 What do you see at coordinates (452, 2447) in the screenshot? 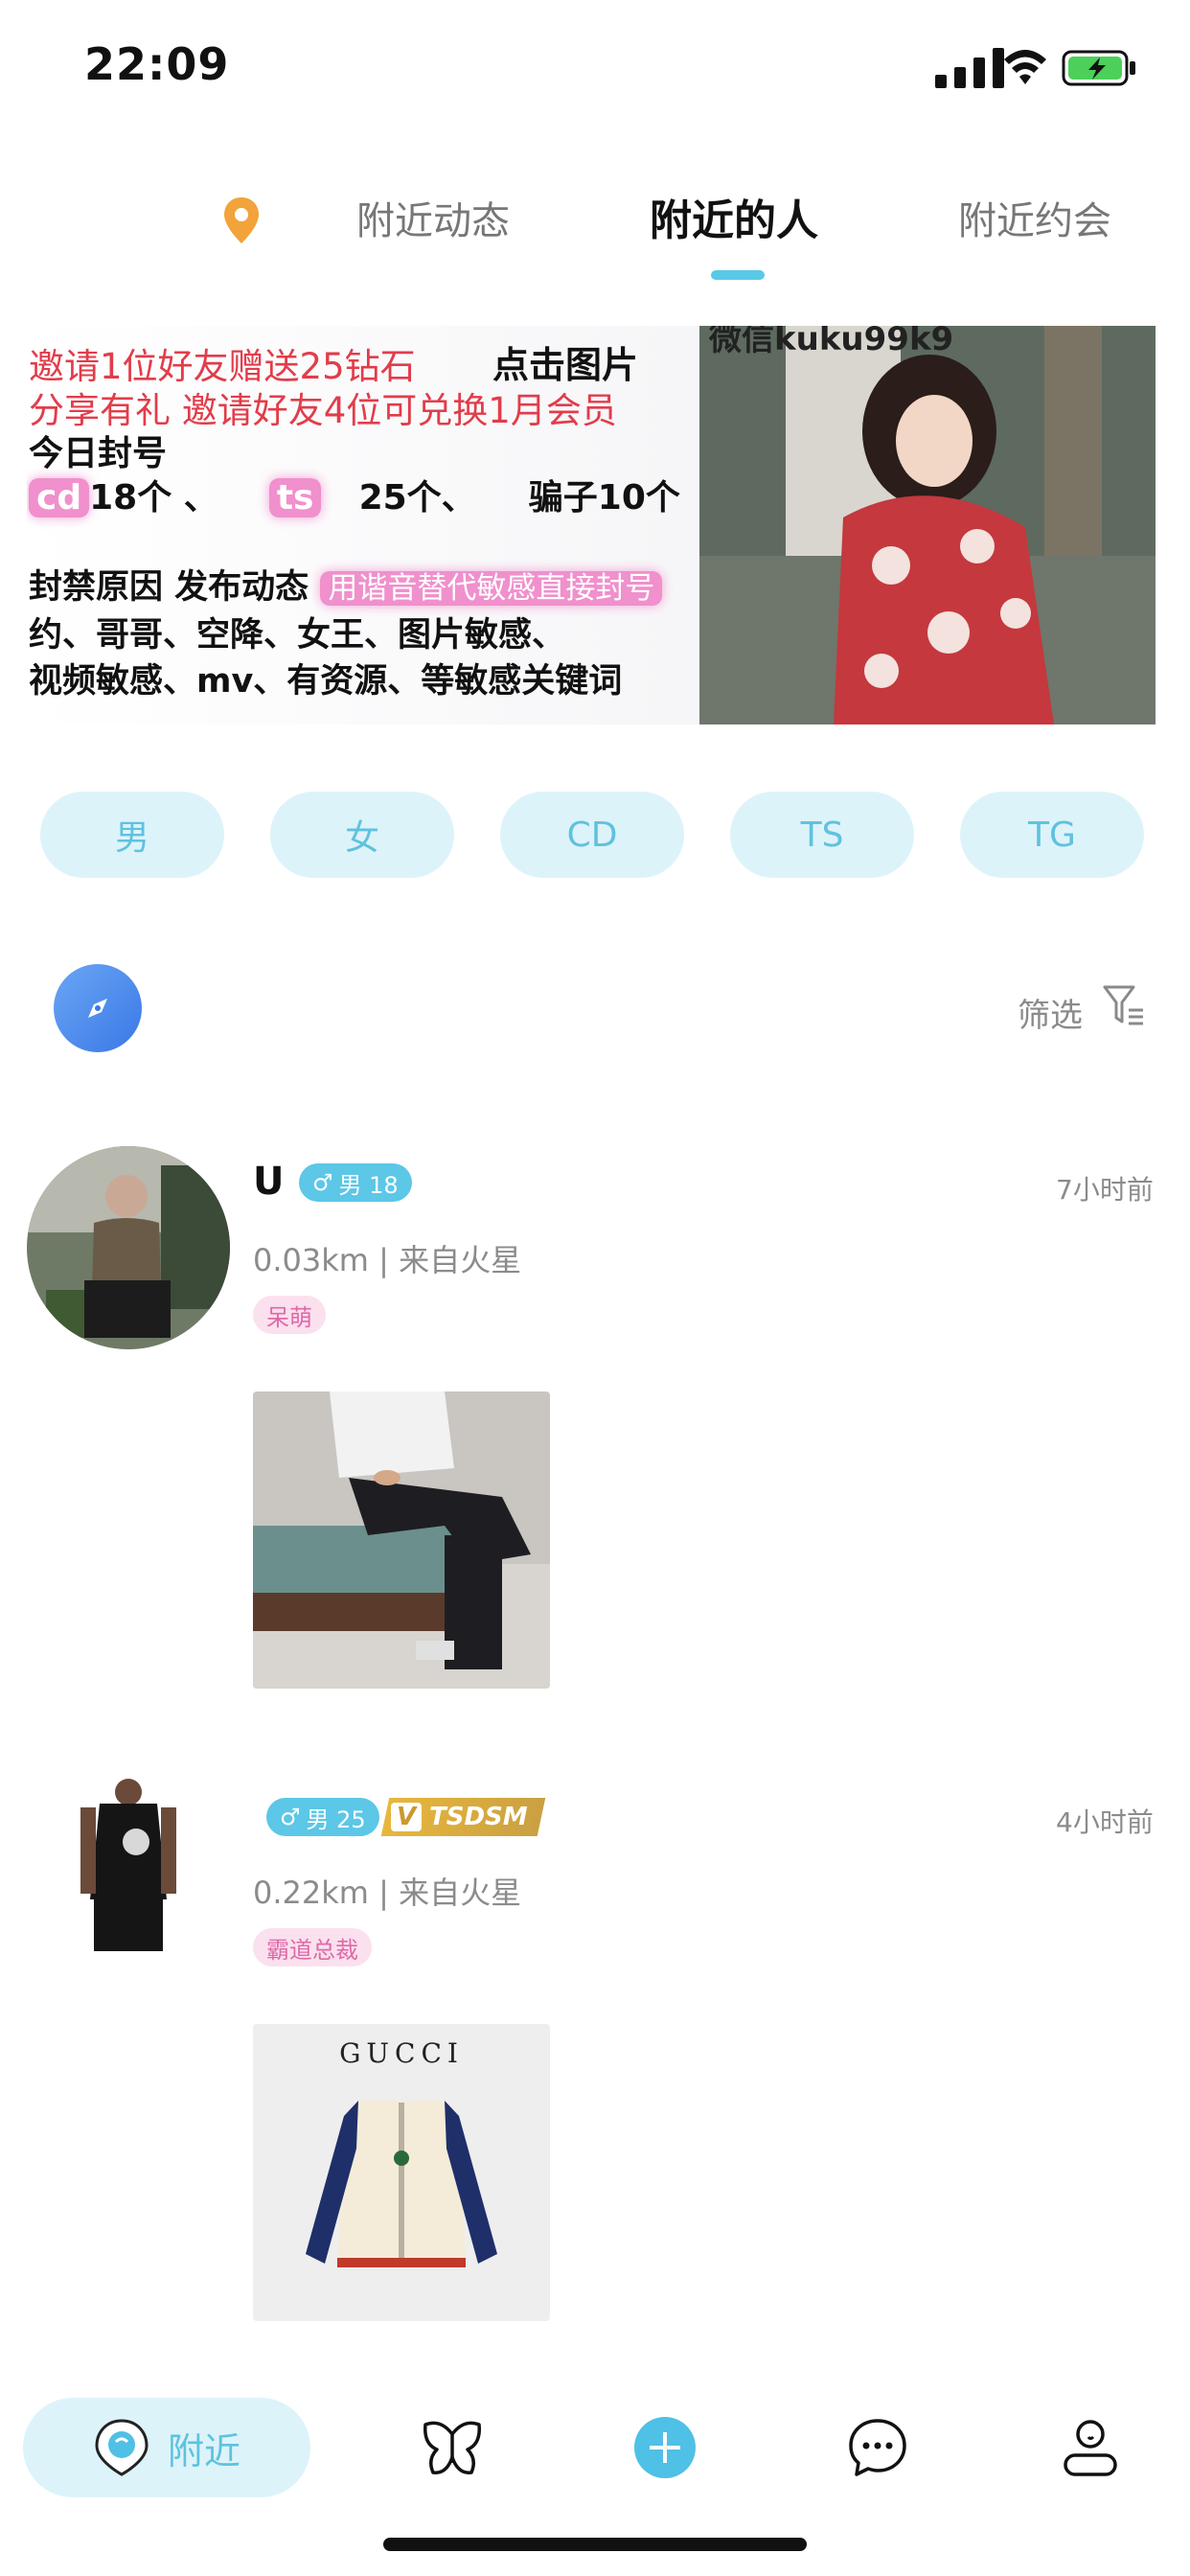
I see `butterfly-icon` at bounding box center [452, 2447].